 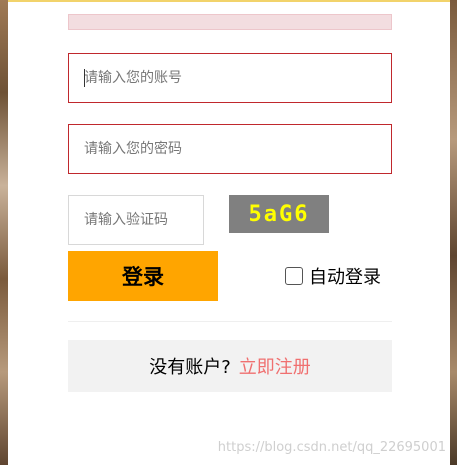 I want to click on background-photo-right, so click(x=453, y=232).